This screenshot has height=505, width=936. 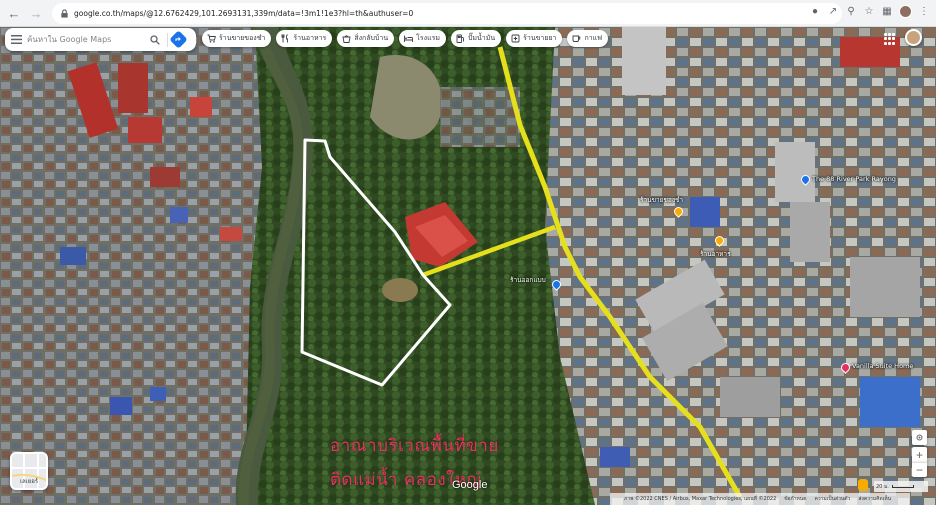 I want to click on zoom-icon: ⚲, so click(x=851, y=12).